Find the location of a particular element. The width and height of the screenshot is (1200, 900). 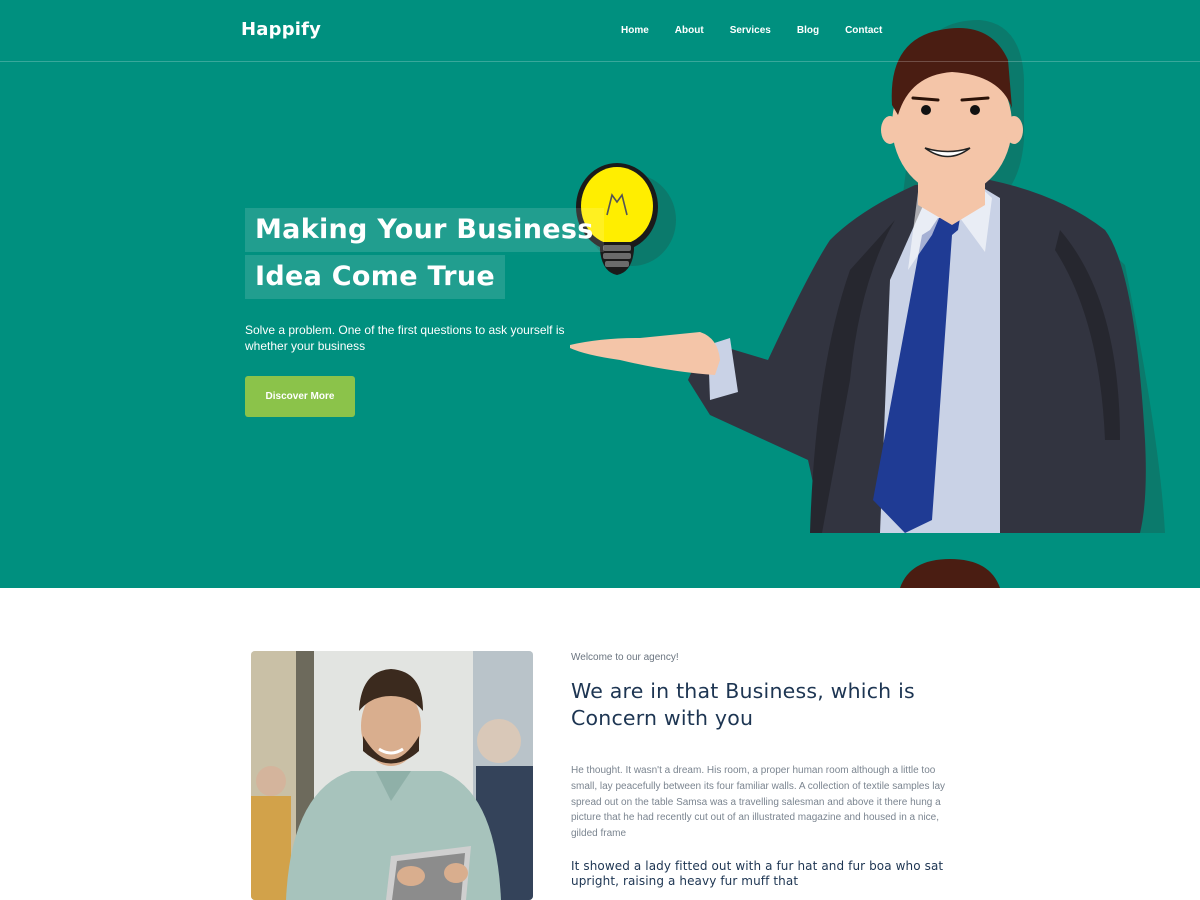

hero-headline: Making Your Business Idea Come True is located at coordinates (424, 255).